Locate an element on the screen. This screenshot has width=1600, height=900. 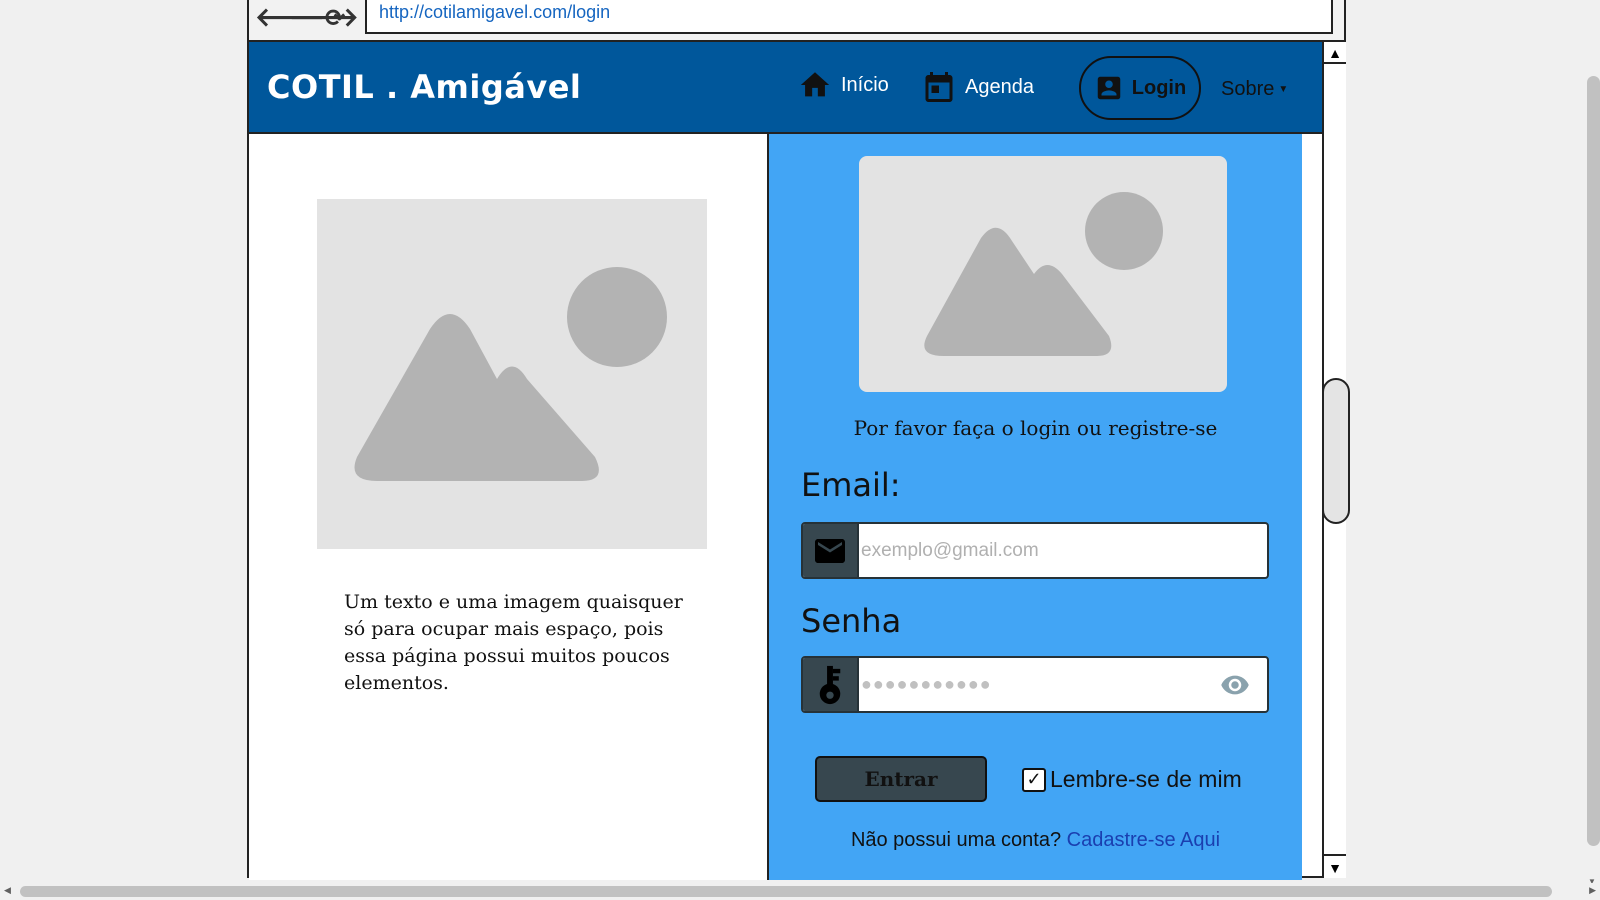
outer-horizontal-scroll-thumb is located at coordinates (786, 891).